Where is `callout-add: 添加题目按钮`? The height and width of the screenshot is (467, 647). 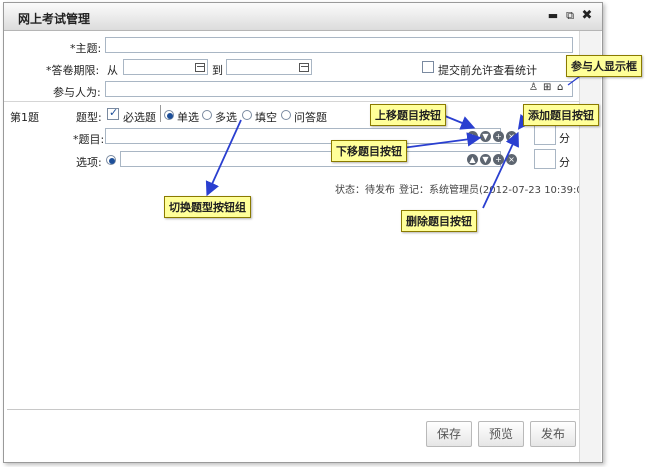 callout-add: 添加题目按钮 is located at coordinates (561, 115).